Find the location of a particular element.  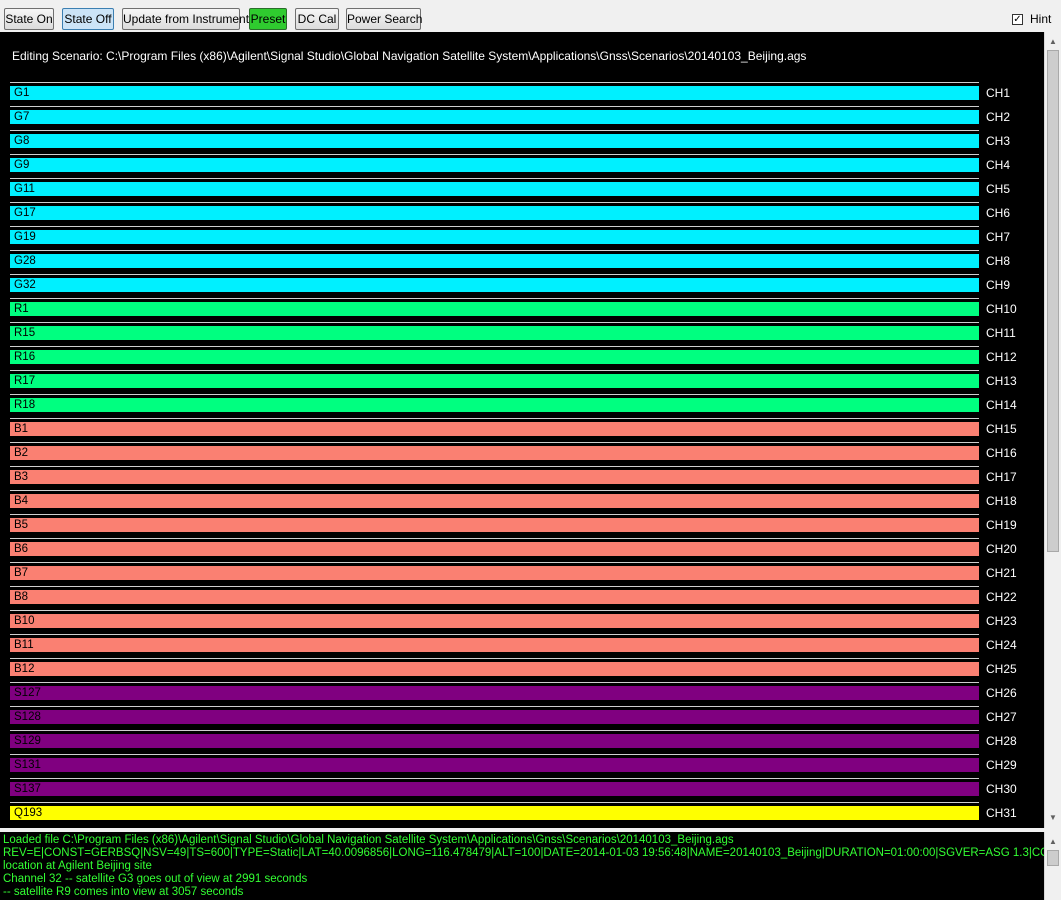

channel-label: CH31 is located at coordinates (1001, 813).